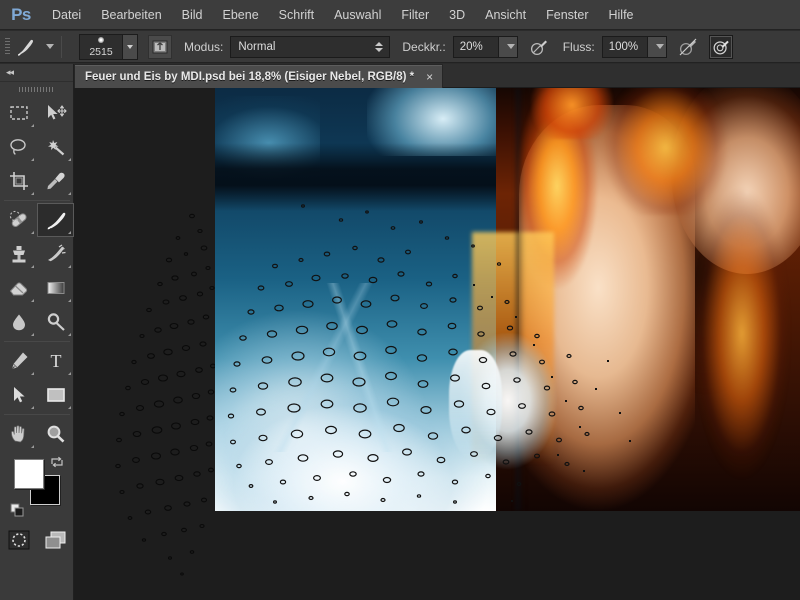 The width and height of the screenshot is (800, 600). Describe the element at coordinates (55, 395) in the screenshot. I see `tool-rectangle-shape` at that location.